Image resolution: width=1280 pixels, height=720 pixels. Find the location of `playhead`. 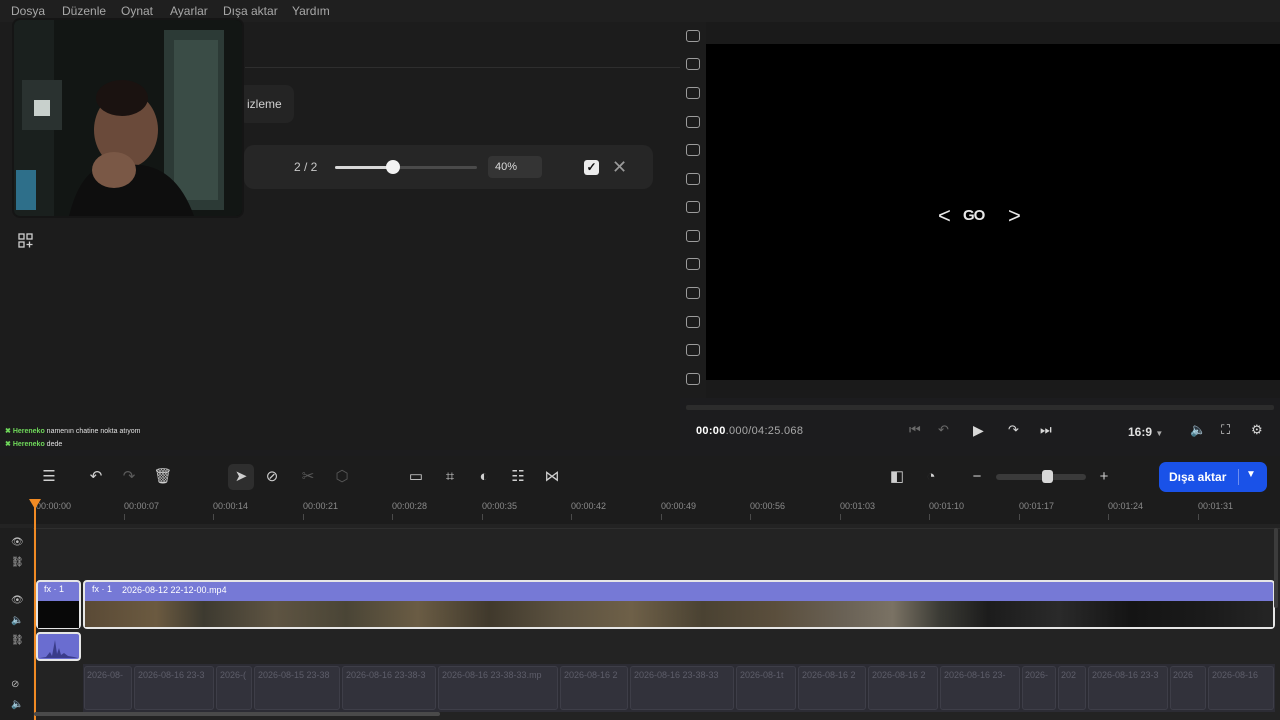

playhead is located at coordinates (35, 610).